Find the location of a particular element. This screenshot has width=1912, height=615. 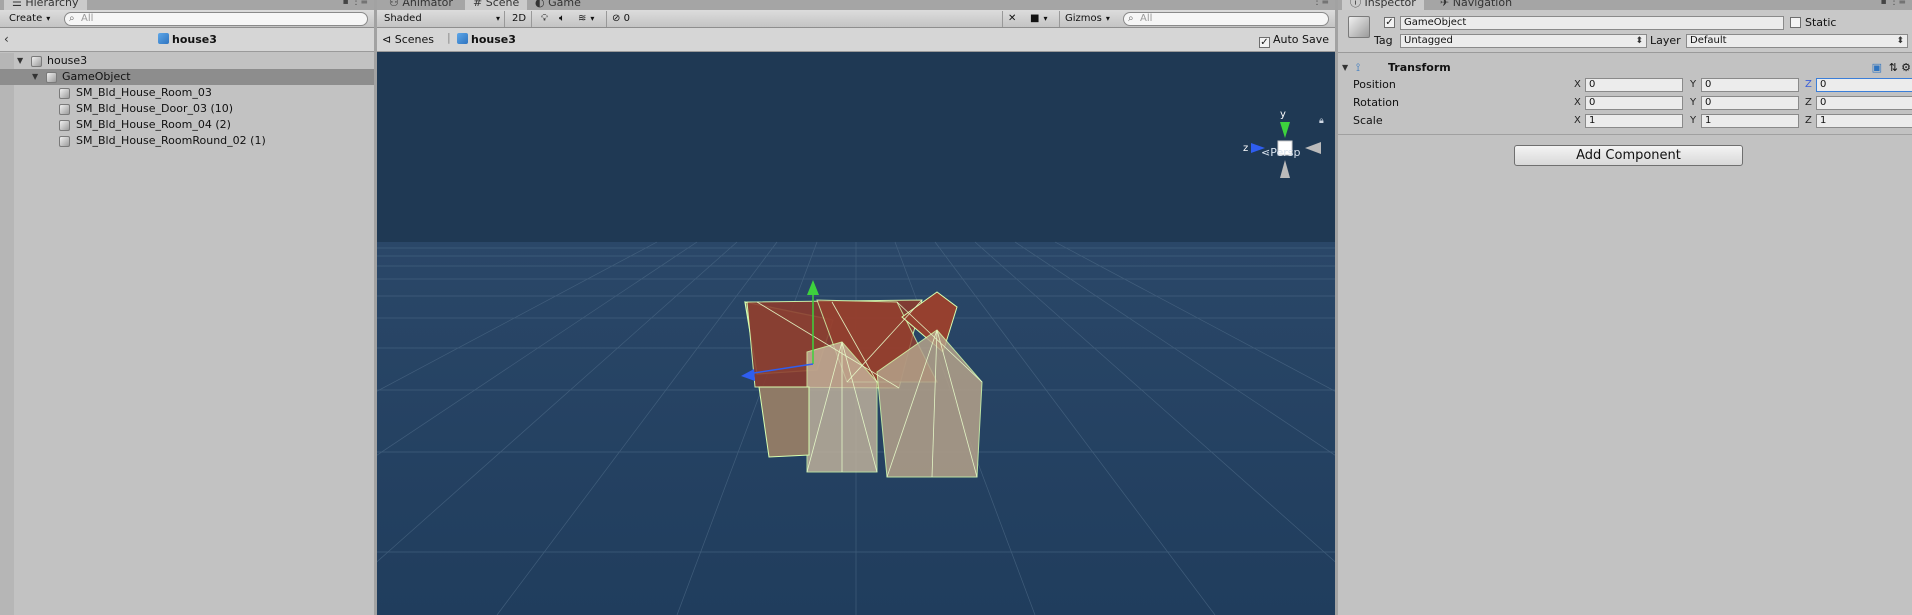

gameobject-large-icon is located at coordinates (1359, 27).